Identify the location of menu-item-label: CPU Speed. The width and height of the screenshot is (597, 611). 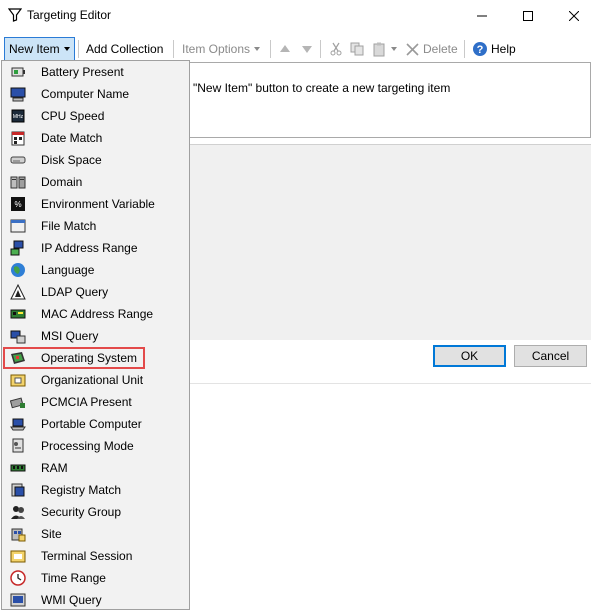
(73, 116).